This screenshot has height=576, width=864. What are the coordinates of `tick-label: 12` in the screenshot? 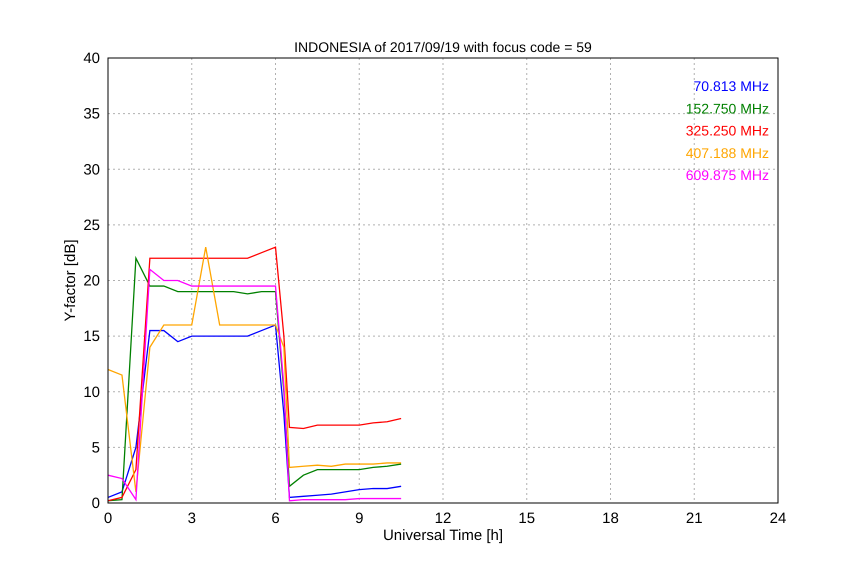 It's located at (443, 518).